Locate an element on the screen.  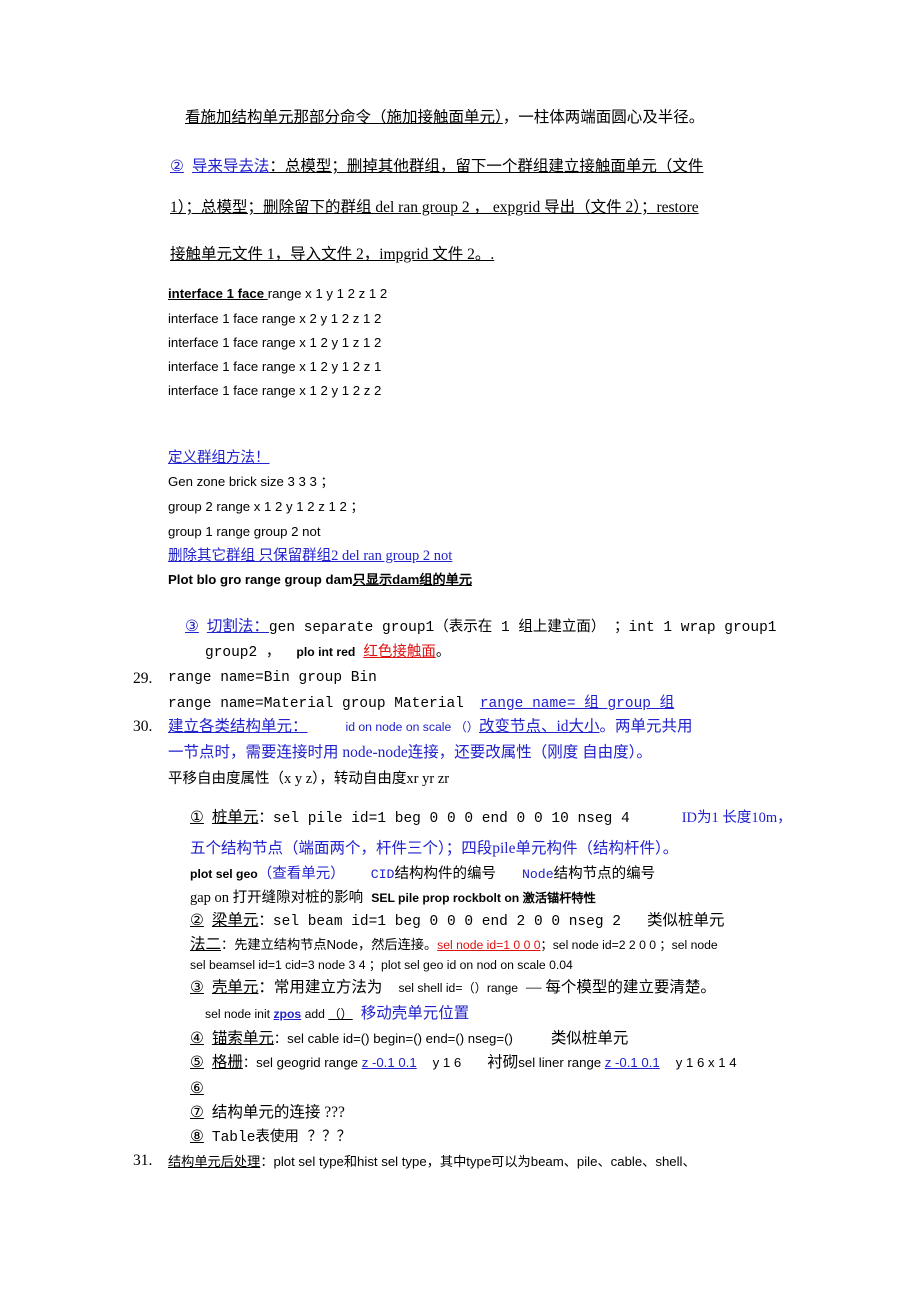
paragraph-cut-method-line2: group2 ， plo int red 红色接触面。 is located at coordinates (327, 653).